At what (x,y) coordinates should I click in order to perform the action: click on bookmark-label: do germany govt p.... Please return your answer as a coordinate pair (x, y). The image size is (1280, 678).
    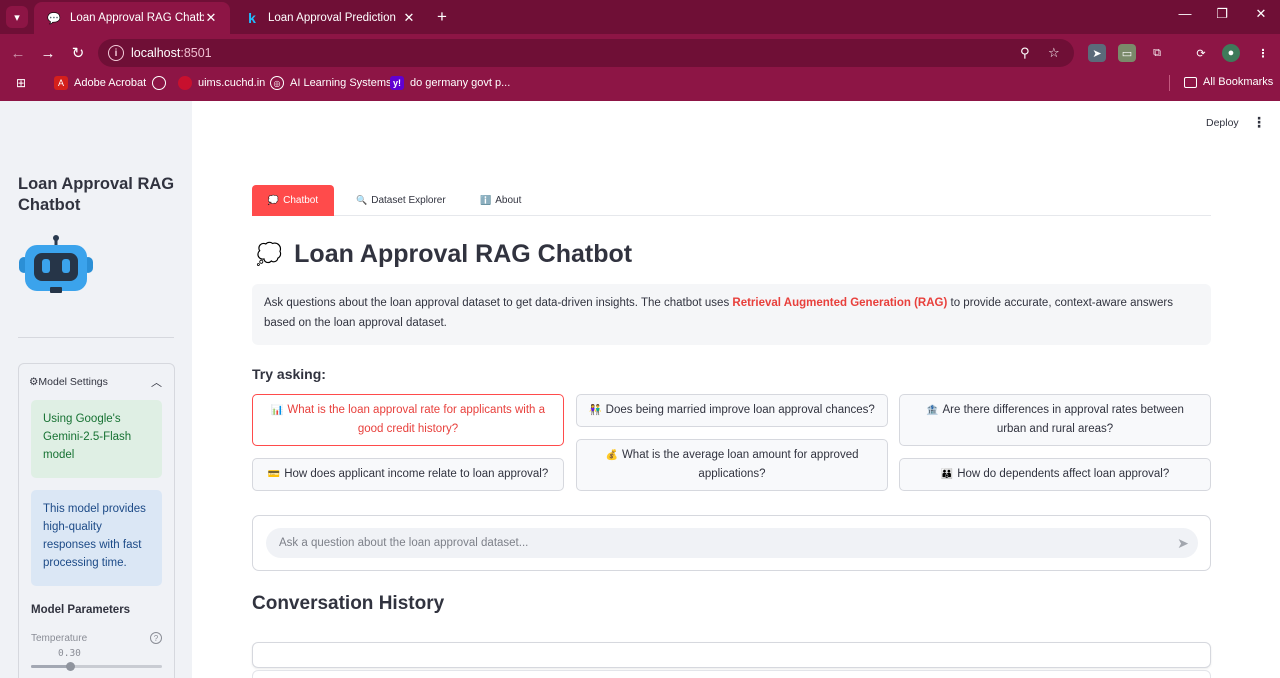
    Looking at the image, I should click on (460, 83).